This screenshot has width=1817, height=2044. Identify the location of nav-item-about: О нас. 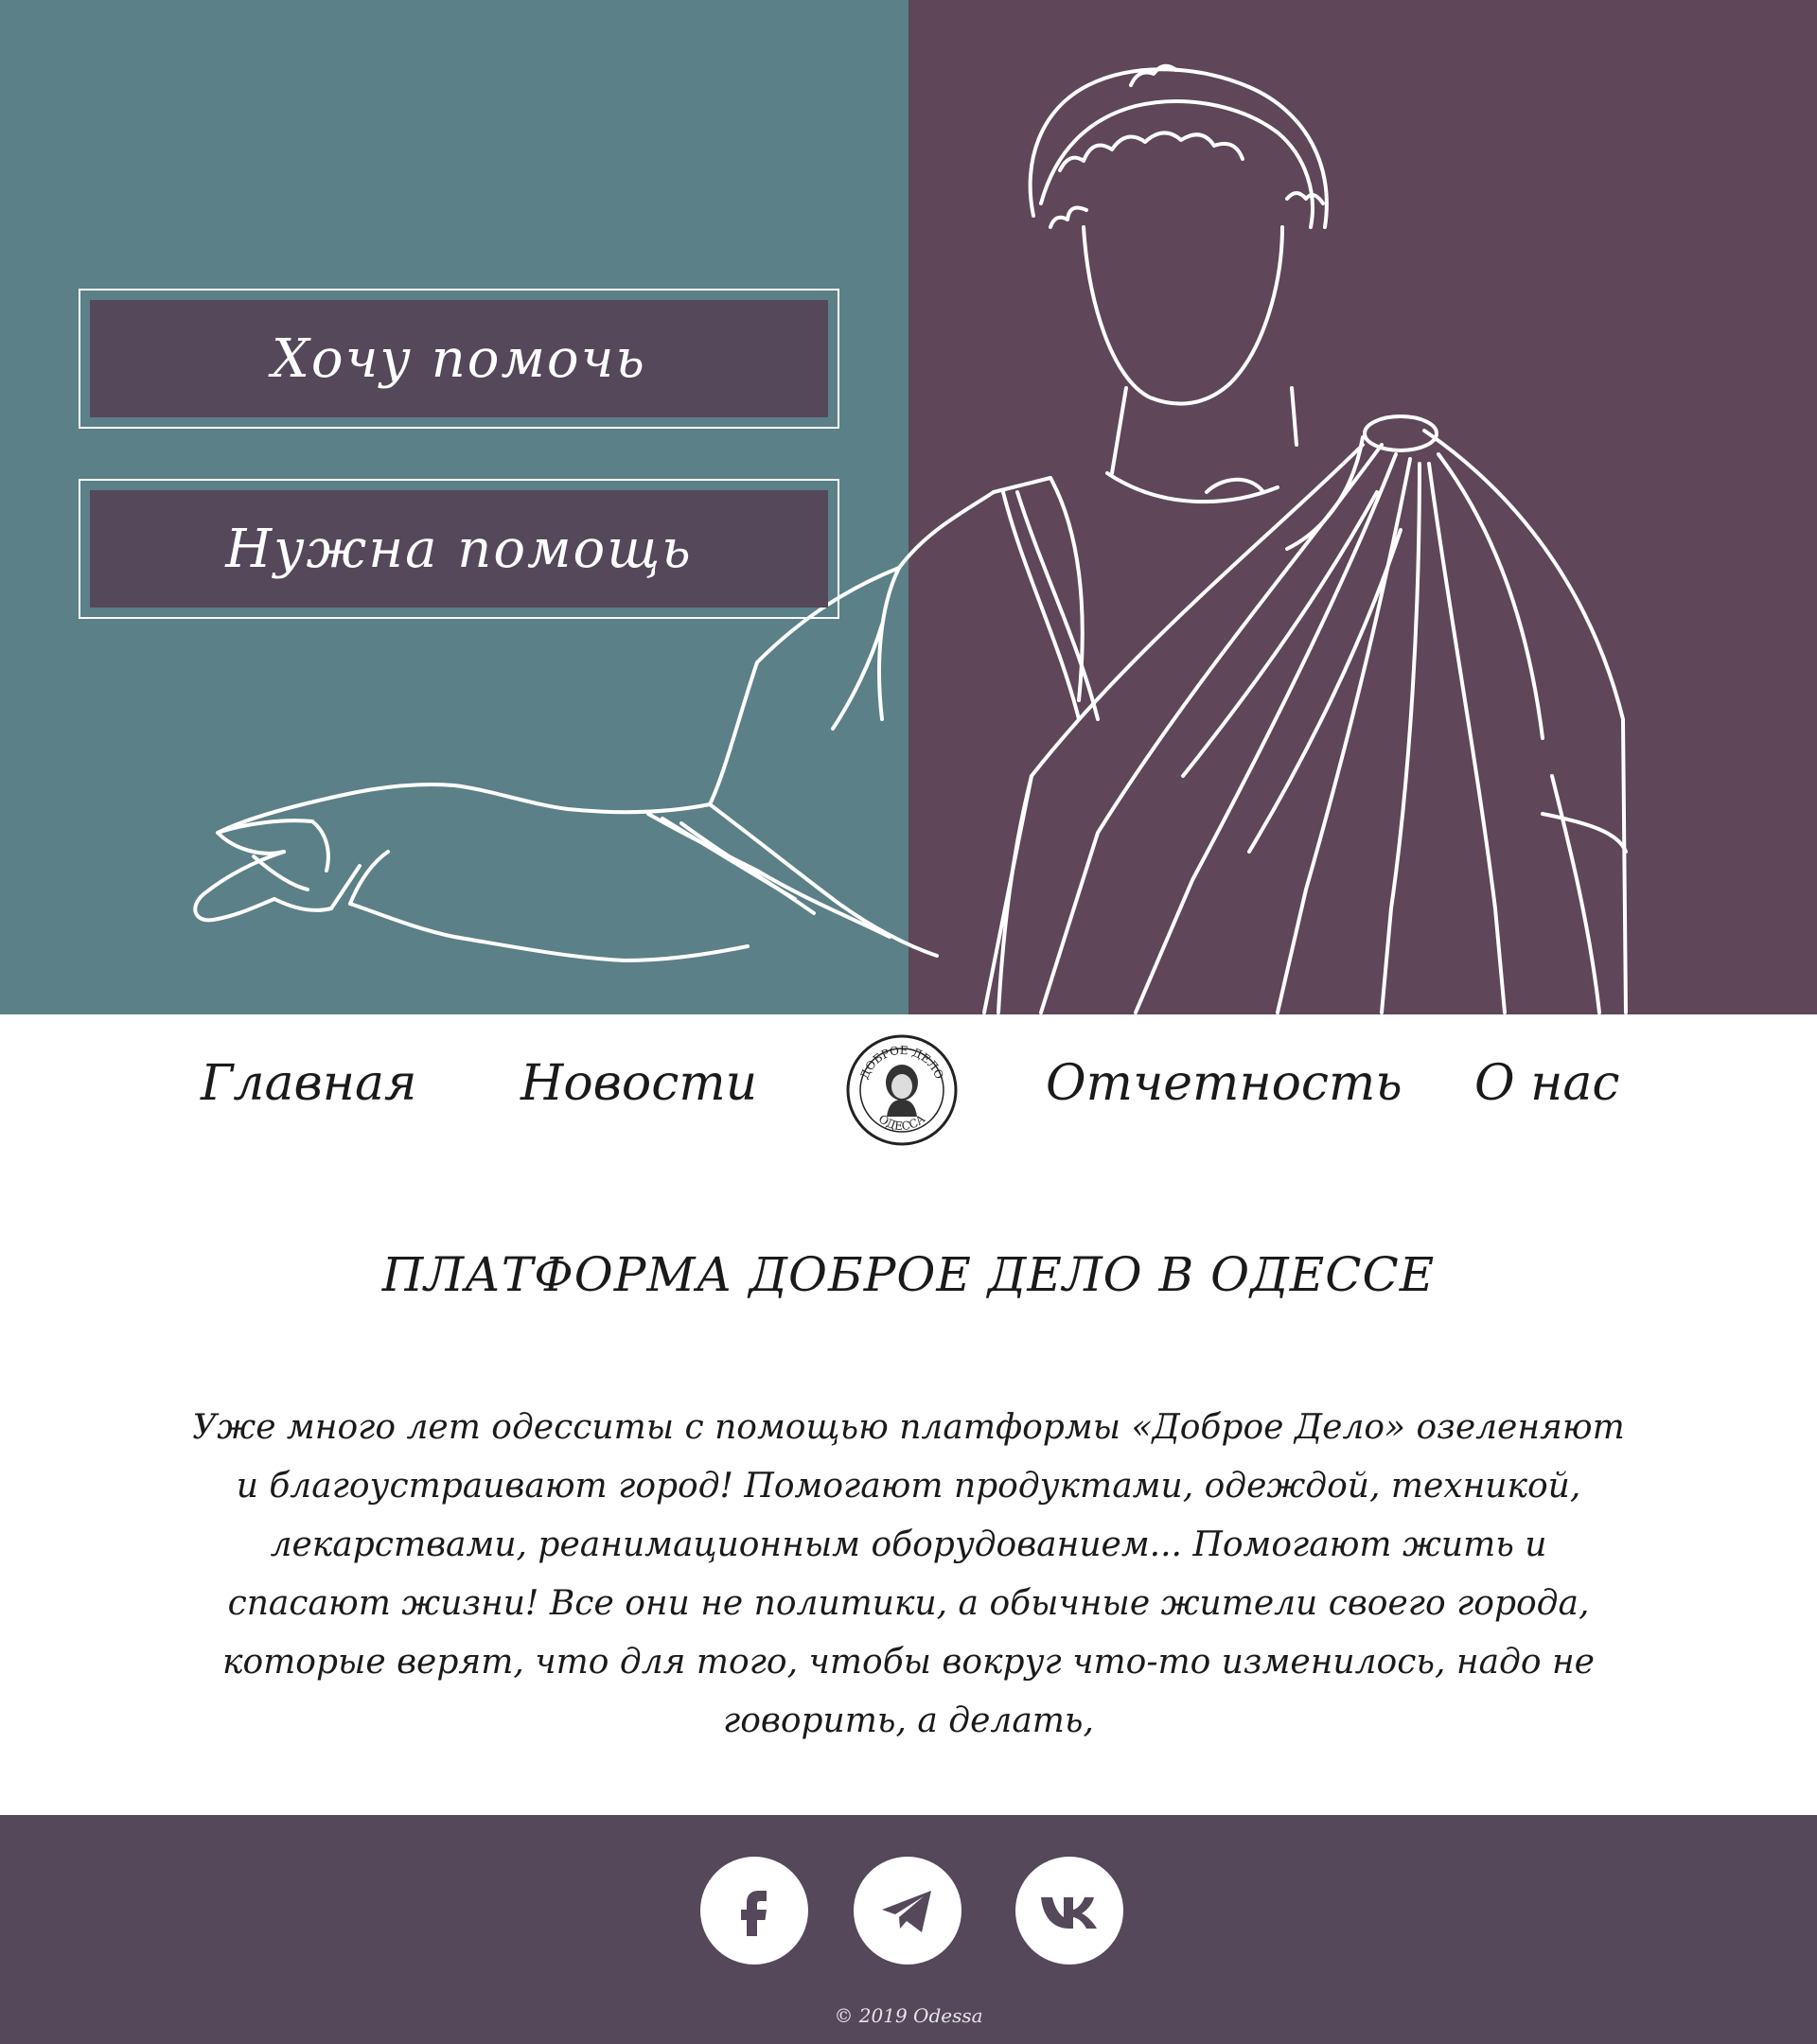
(1547, 1083).